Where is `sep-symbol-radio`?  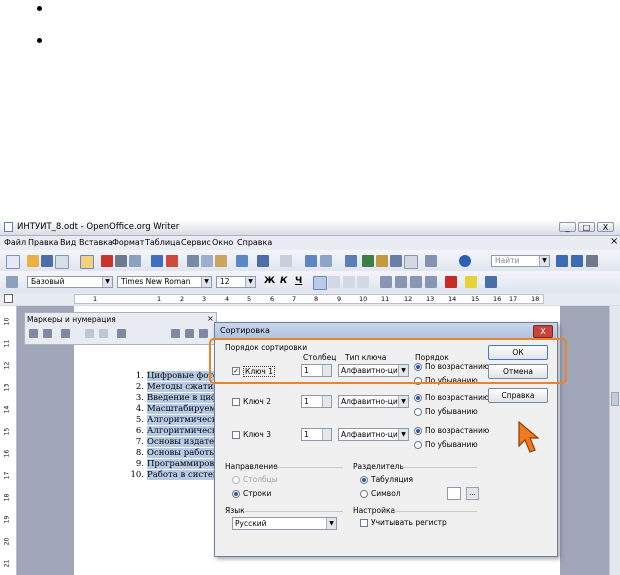 sep-symbol-radio is located at coordinates (364, 494).